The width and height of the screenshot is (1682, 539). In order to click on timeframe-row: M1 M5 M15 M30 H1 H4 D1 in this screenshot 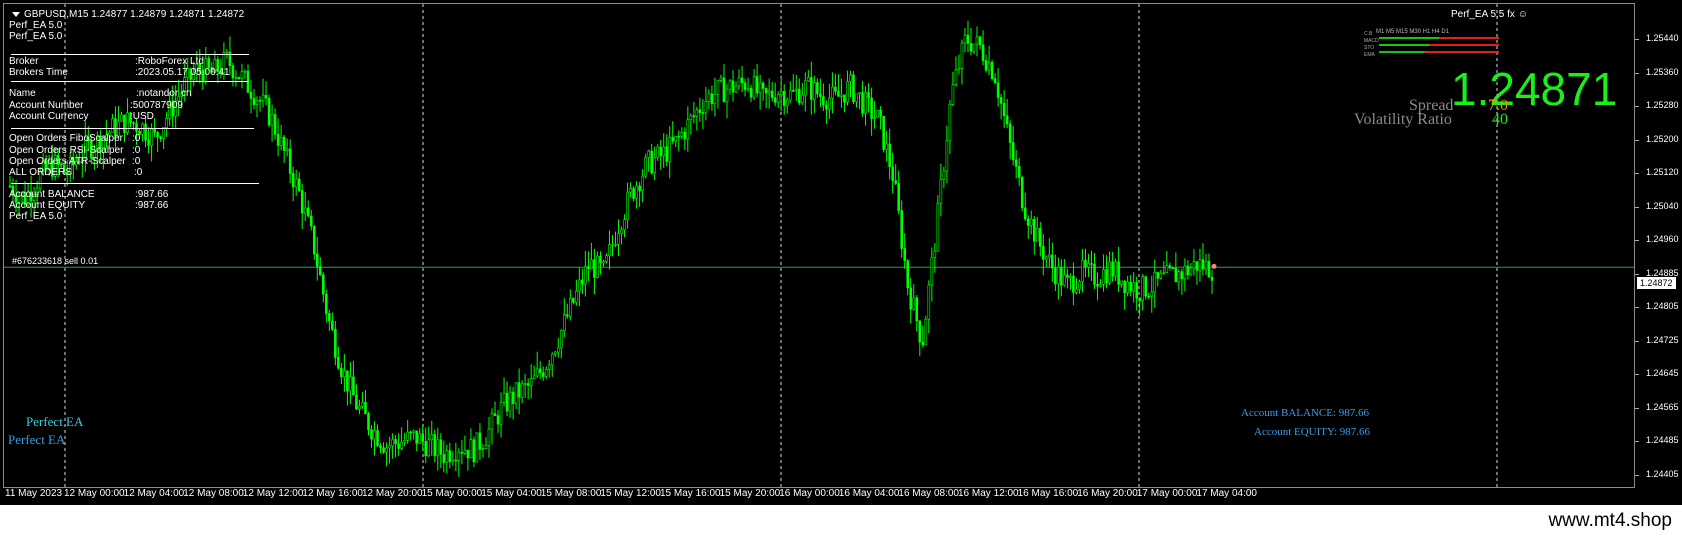, I will do `click(1413, 32)`.